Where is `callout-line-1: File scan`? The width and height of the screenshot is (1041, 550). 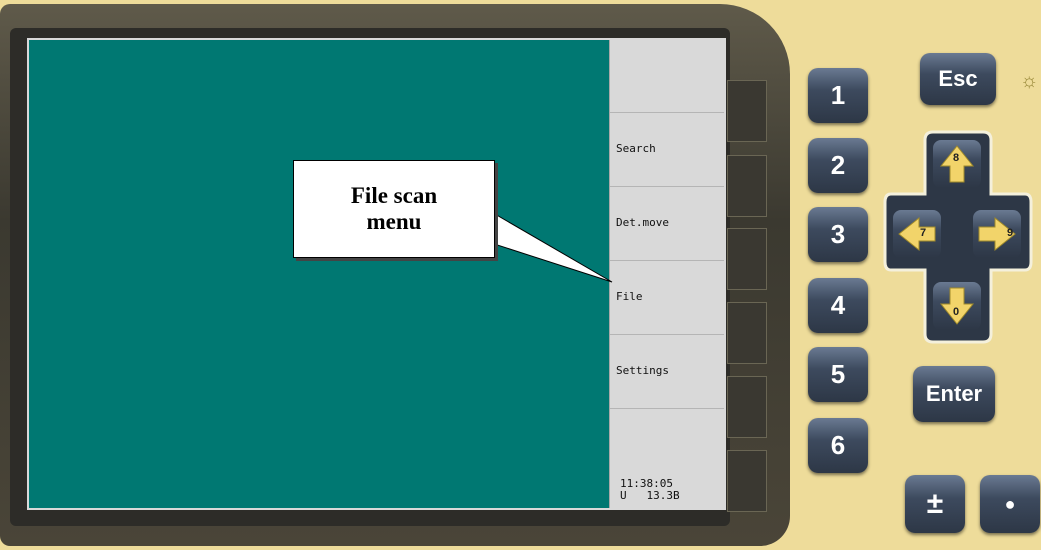 callout-line-1: File scan is located at coordinates (394, 195).